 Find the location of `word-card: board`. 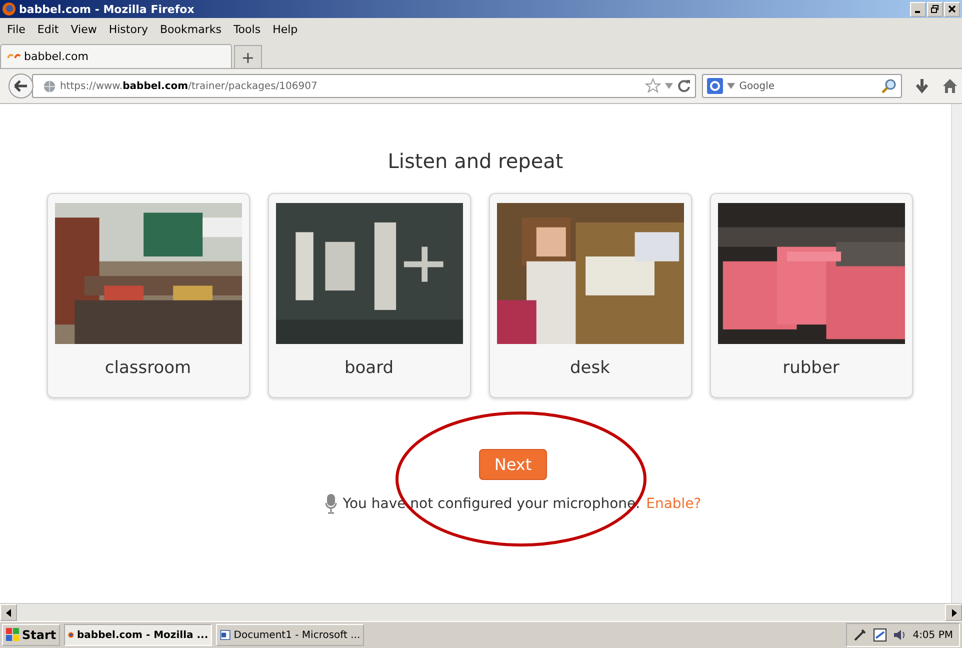

word-card: board is located at coordinates (369, 295).